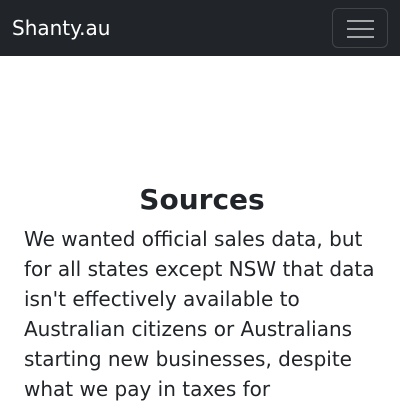 The image size is (400, 404). I want to click on top-navbar: Shanty.au, so click(200, 28).